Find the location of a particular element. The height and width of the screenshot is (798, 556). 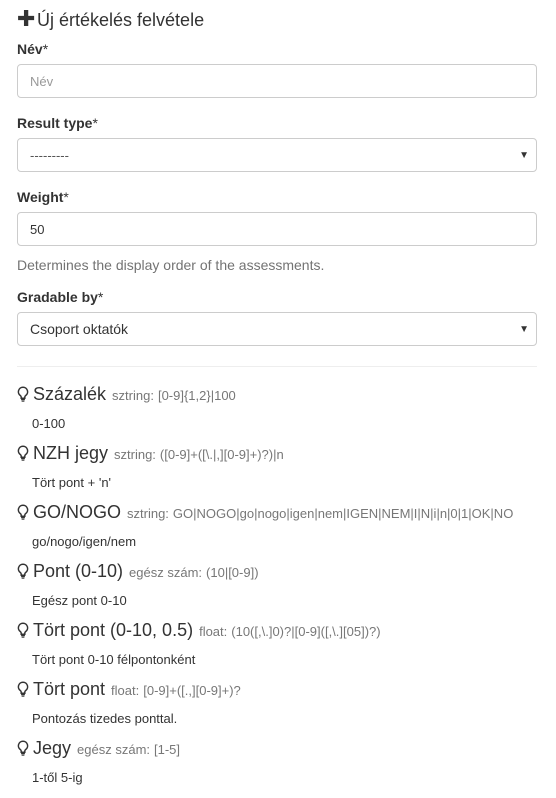

result-type-regex: ([0-9]+([\.|,][0-9]+)?)|n is located at coordinates (221, 454).